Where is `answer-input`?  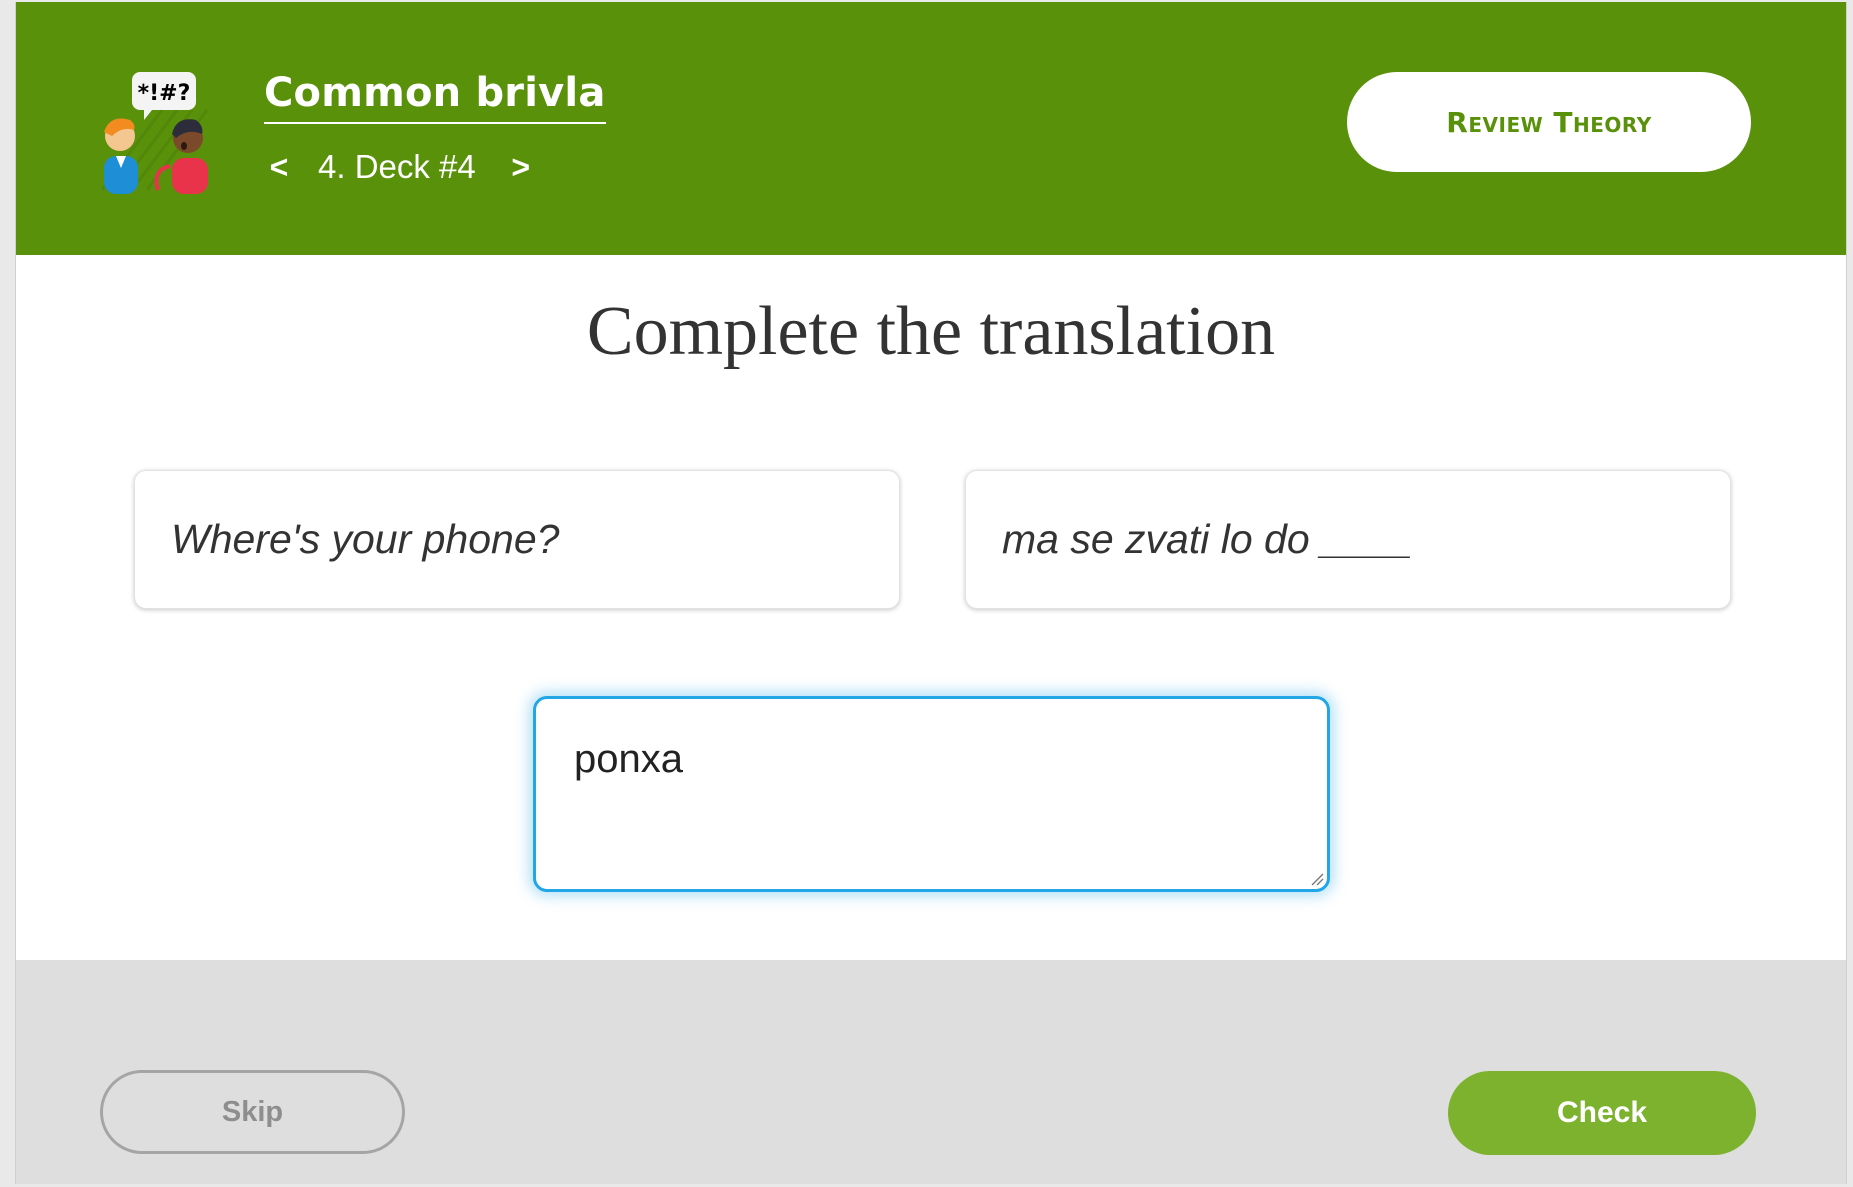
answer-input is located at coordinates (931, 794).